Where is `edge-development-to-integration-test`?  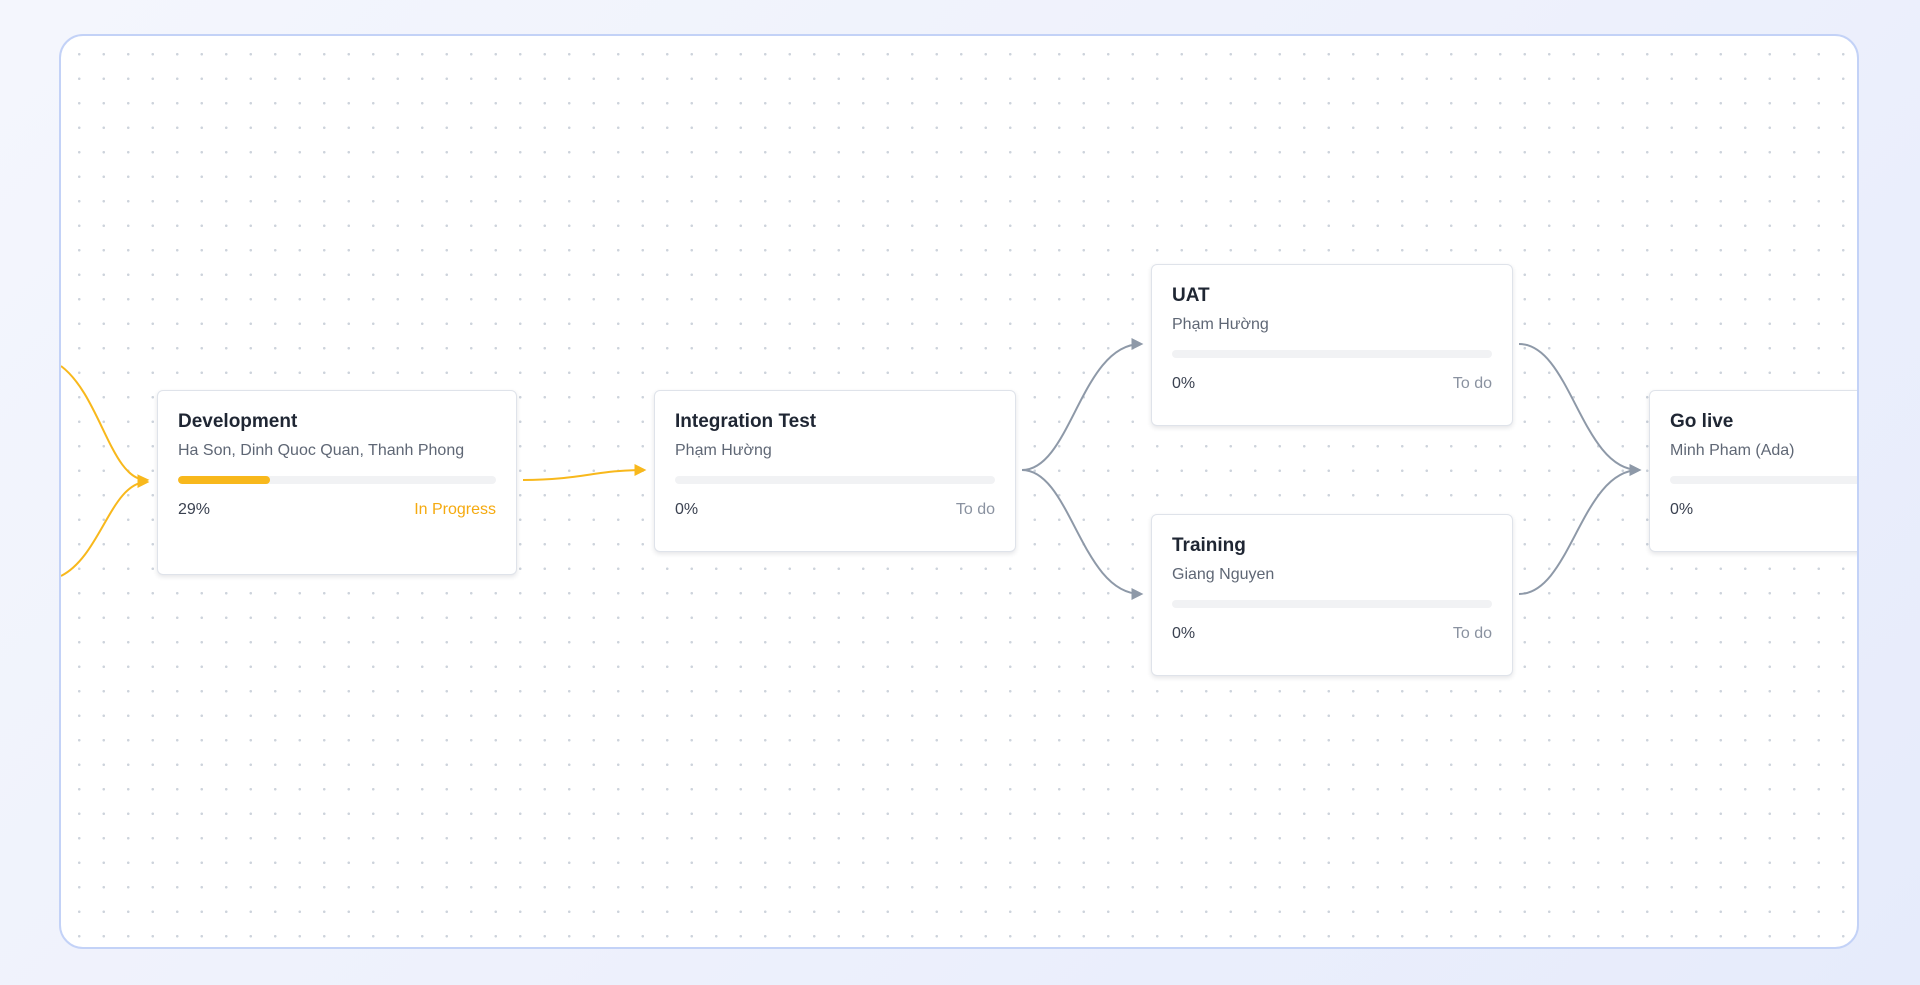
edge-development-to-integration-test is located at coordinates (584, 472).